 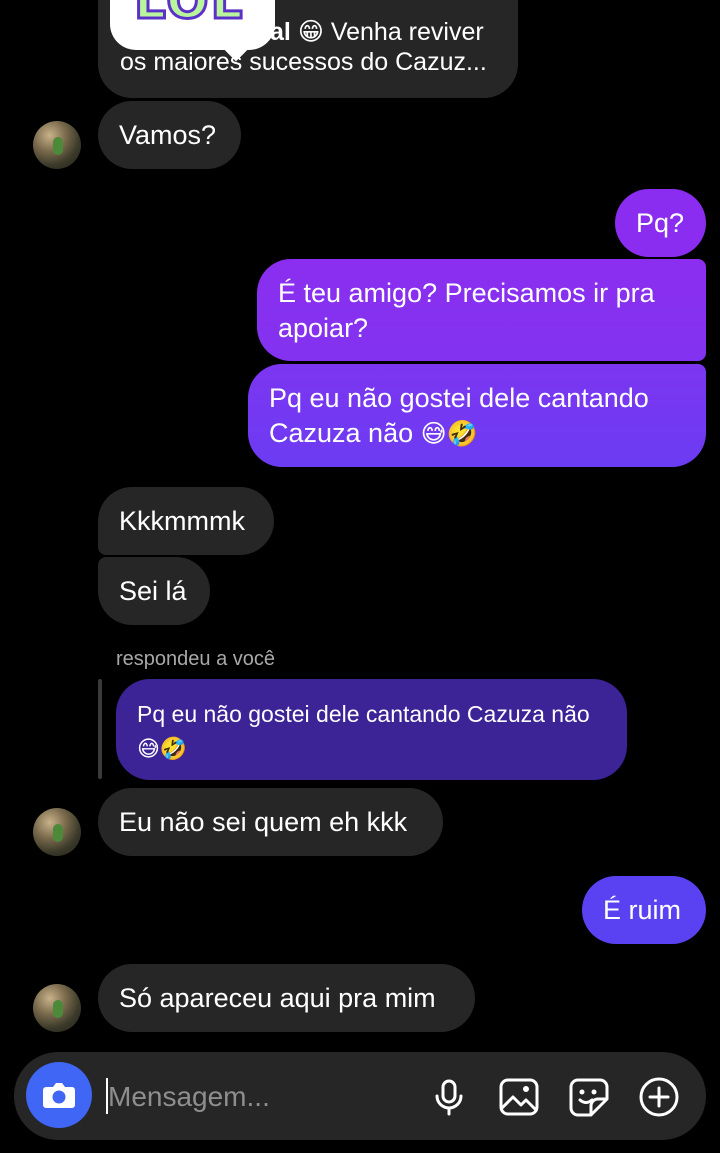 What do you see at coordinates (162, 749) in the screenshot?
I see `quoted-emojis: 😅🤣` at bounding box center [162, 749].